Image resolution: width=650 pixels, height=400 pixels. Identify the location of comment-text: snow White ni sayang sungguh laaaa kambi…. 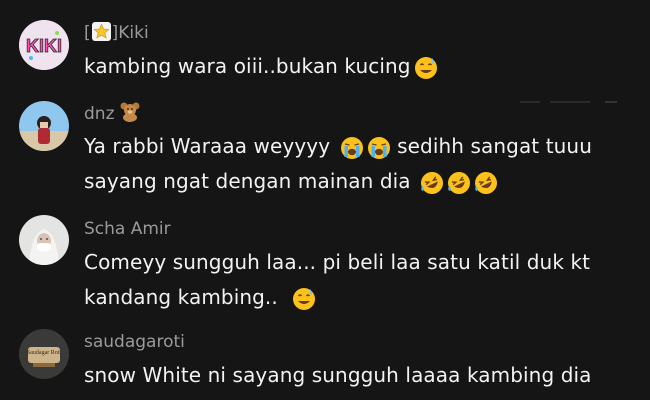
(338, 375).